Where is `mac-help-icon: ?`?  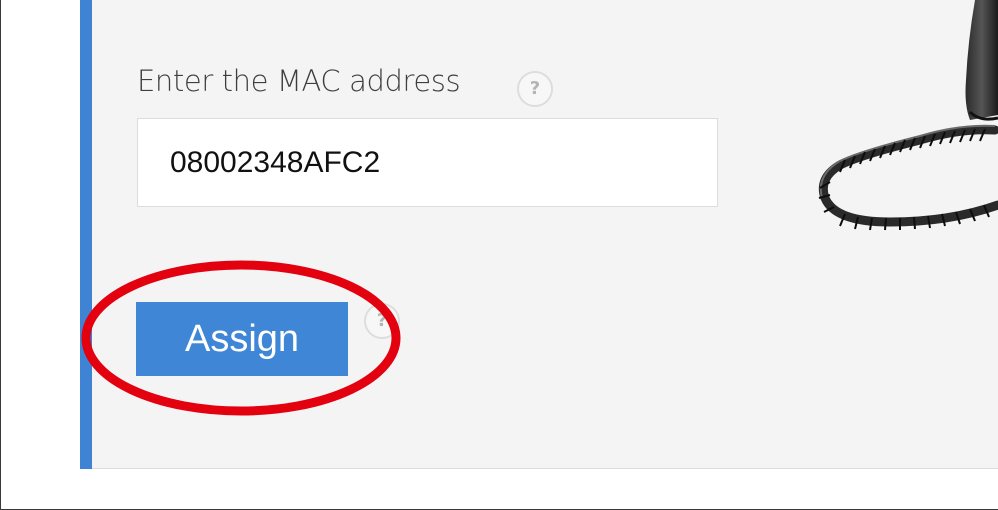 mac-help-icon: ? is located at coordinates (535, 89).